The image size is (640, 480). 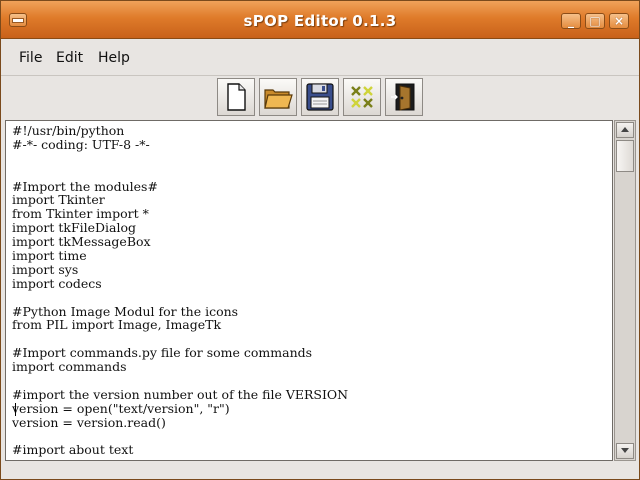 I want to click on vertical-scrollbar, so click(x=625, y=290).